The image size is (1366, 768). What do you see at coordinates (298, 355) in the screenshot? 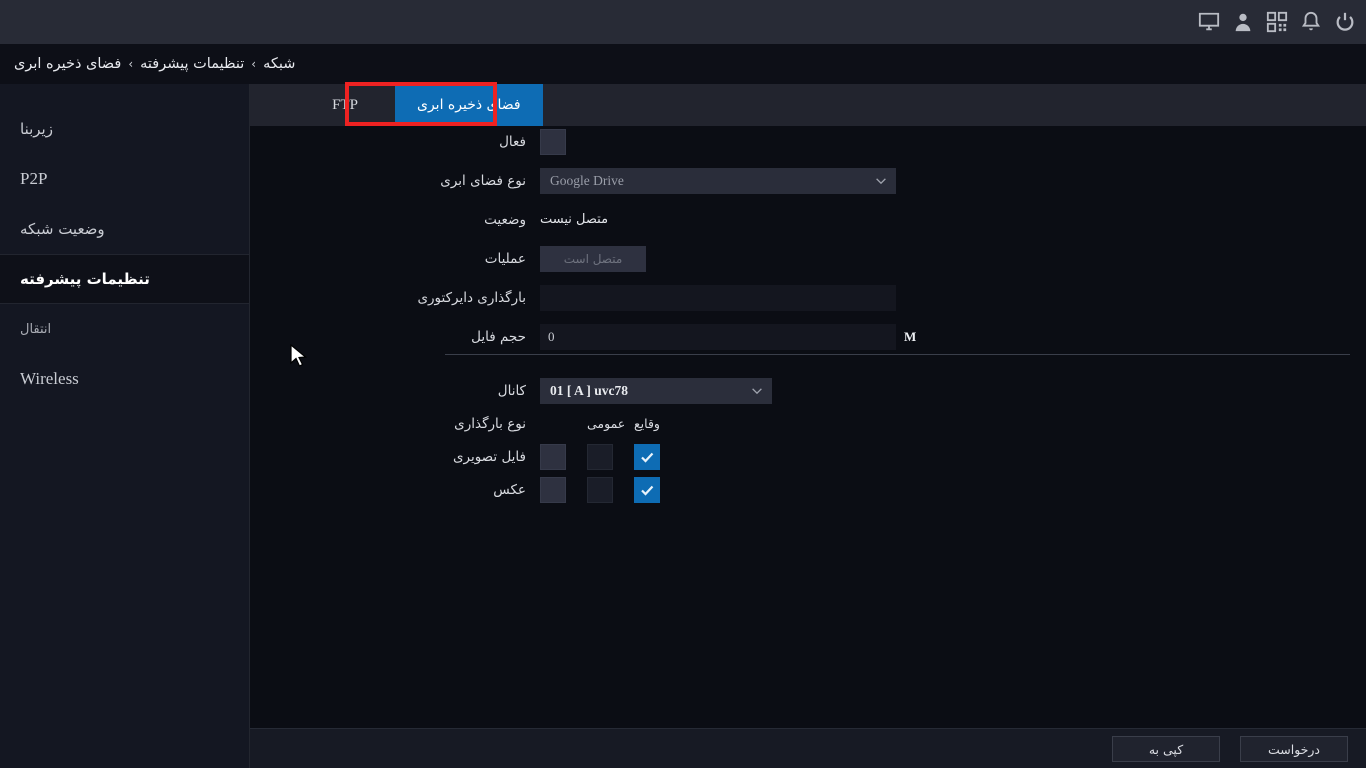
I see `mouse-cursor` at bounding box center [298, 355].